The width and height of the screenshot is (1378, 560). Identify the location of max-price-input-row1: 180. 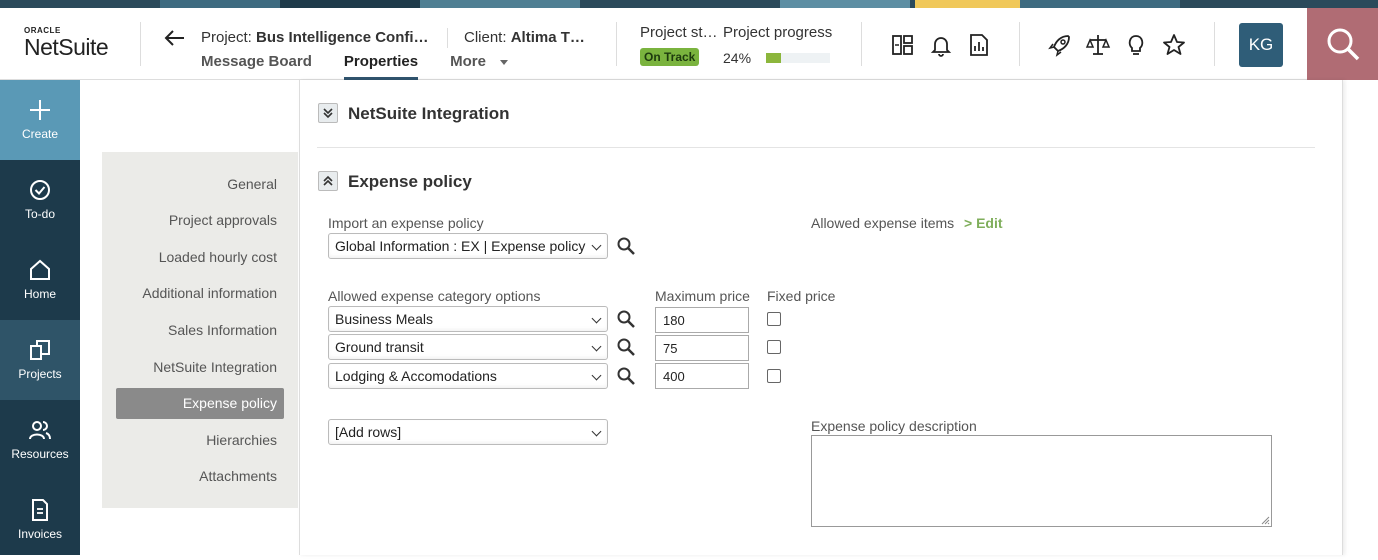
(702, 320).